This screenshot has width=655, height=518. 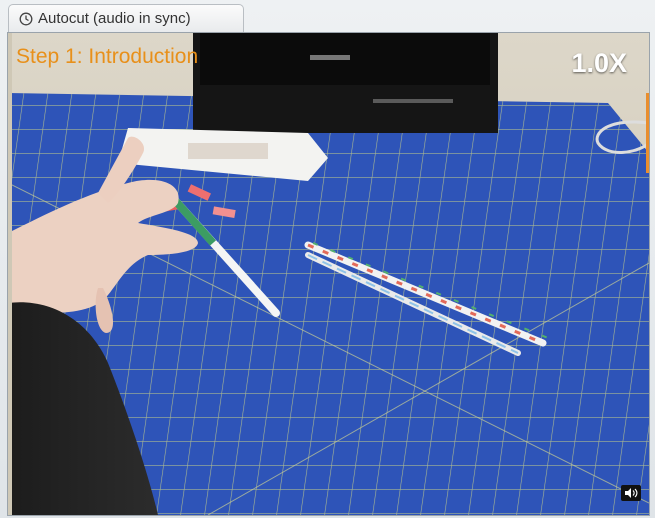 What do you see at coordinates (631, 493) in the screenshot?
I see `speaker-icon` at bounding box center [631, 493].